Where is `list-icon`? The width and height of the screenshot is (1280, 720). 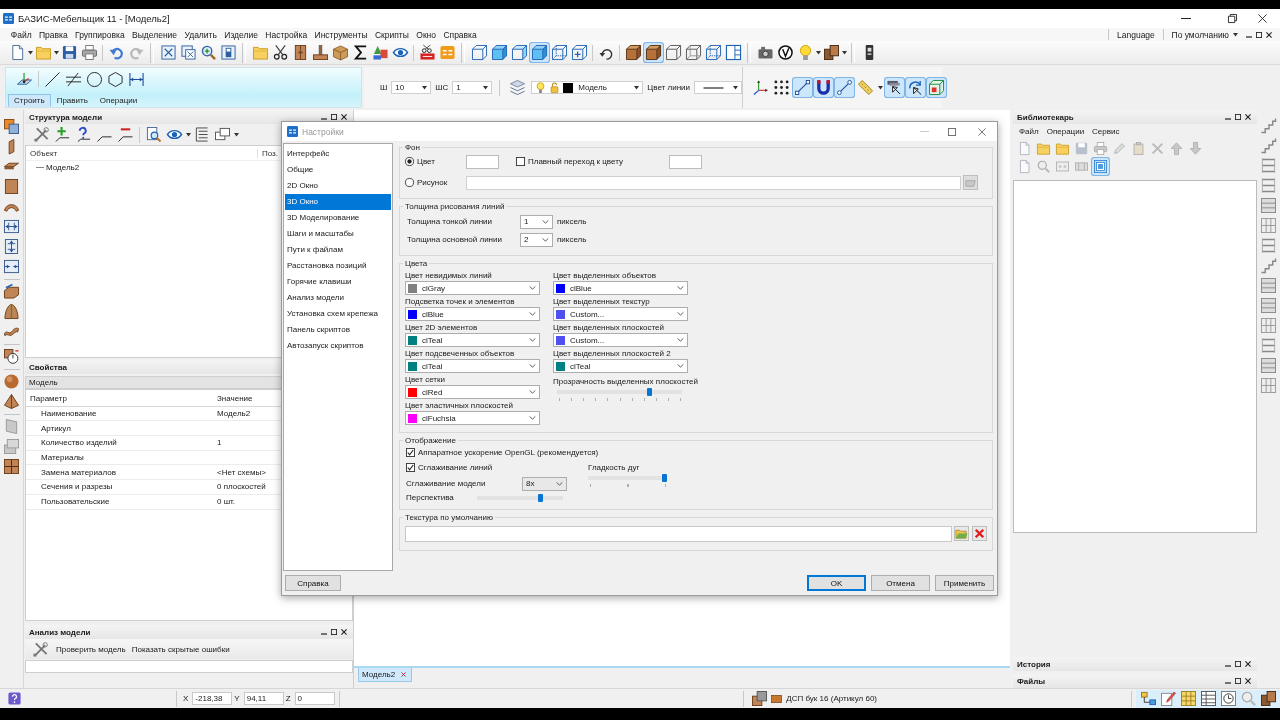
list-icon is located at coordinates (201, 134).